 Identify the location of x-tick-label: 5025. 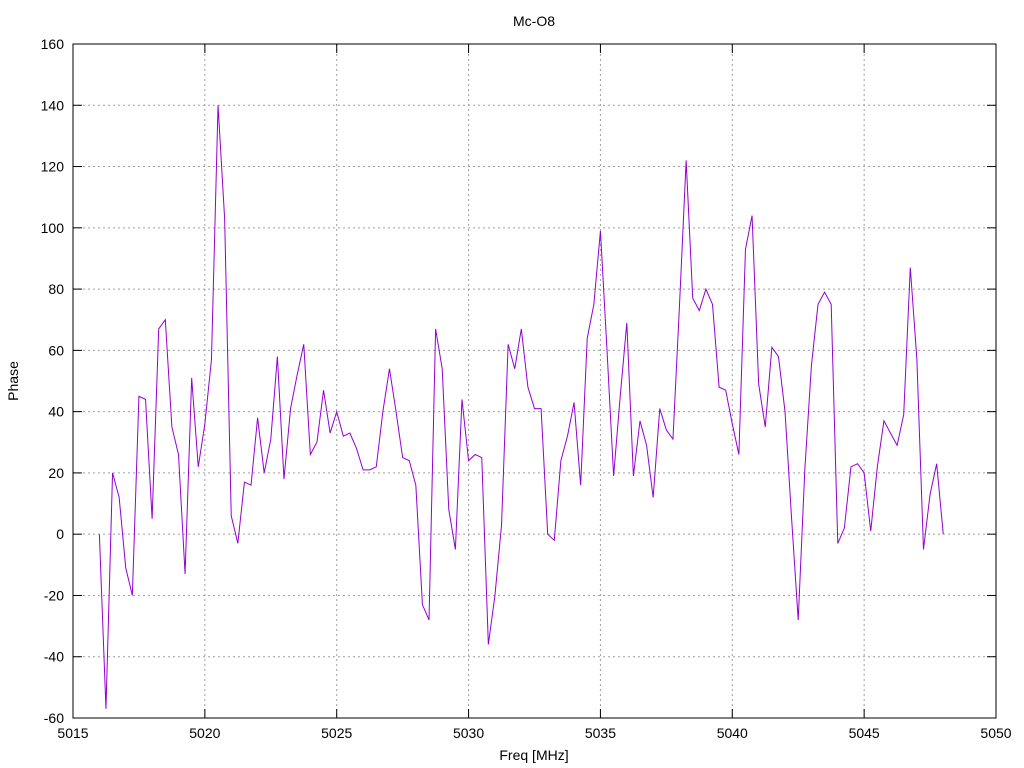
(336, 733).